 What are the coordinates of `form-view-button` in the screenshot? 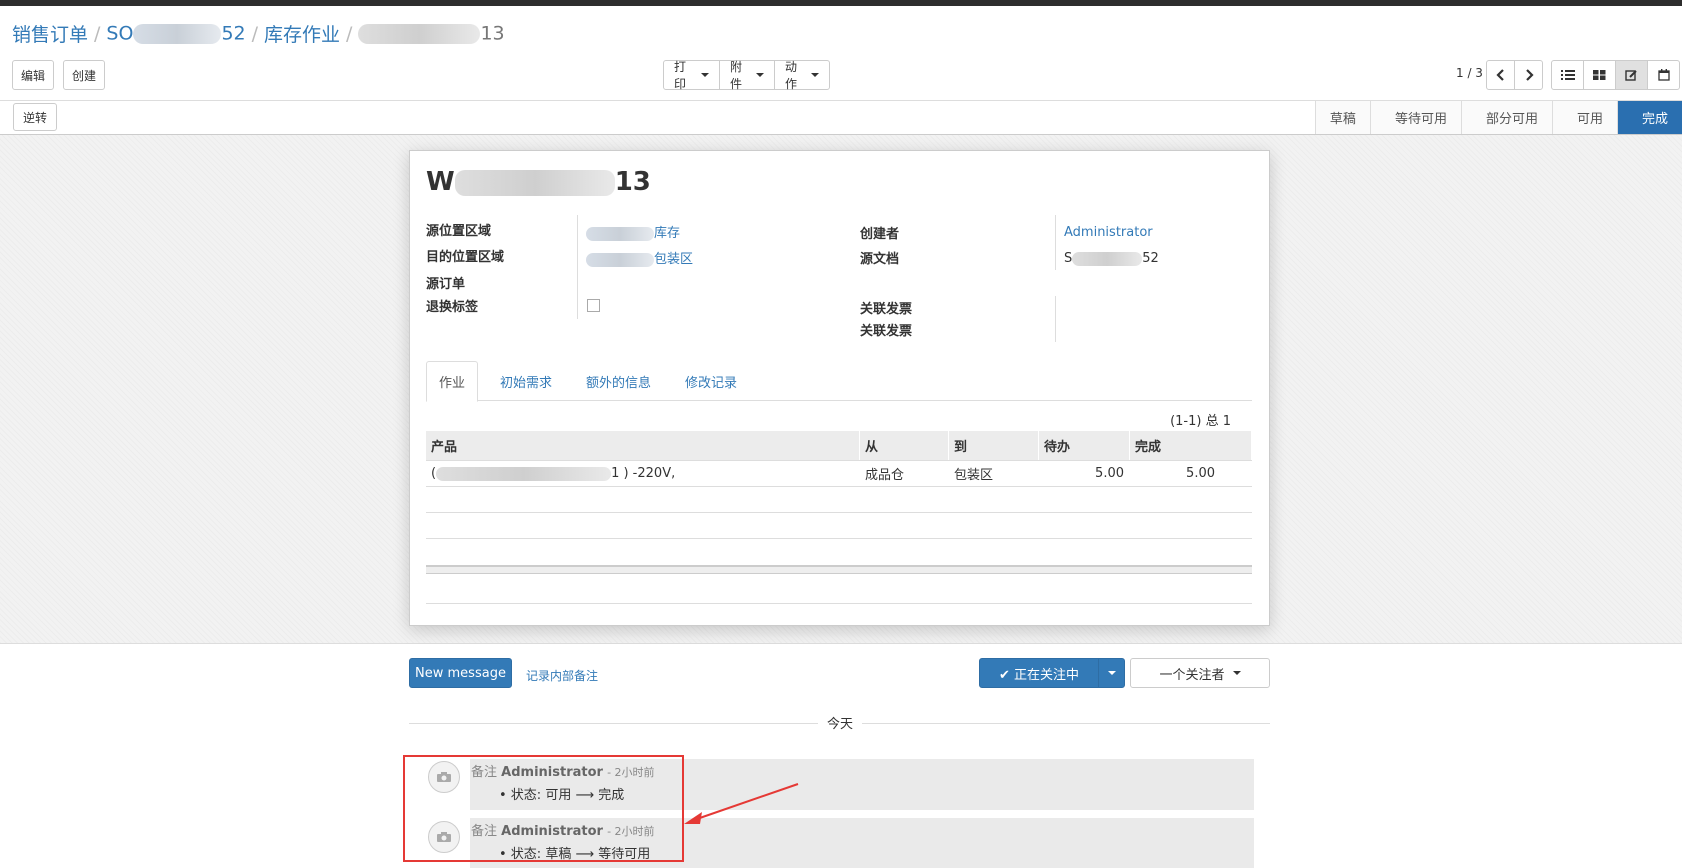 It's located at (1631, 75).